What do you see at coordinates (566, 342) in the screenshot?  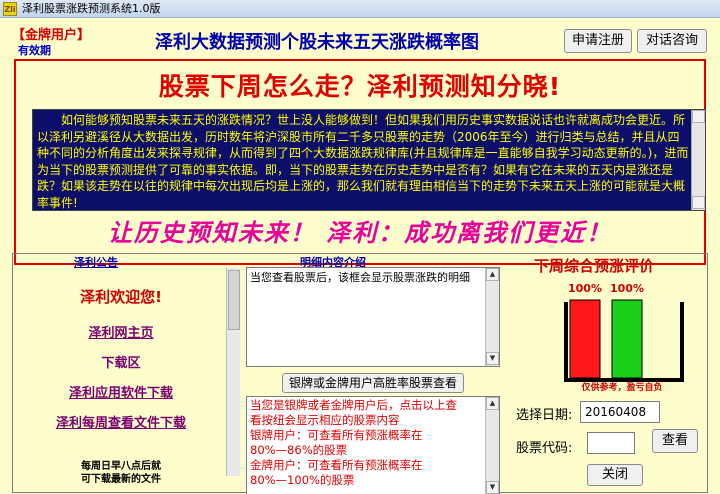 I see `chart-left-post` at bounding box center [566, 342].